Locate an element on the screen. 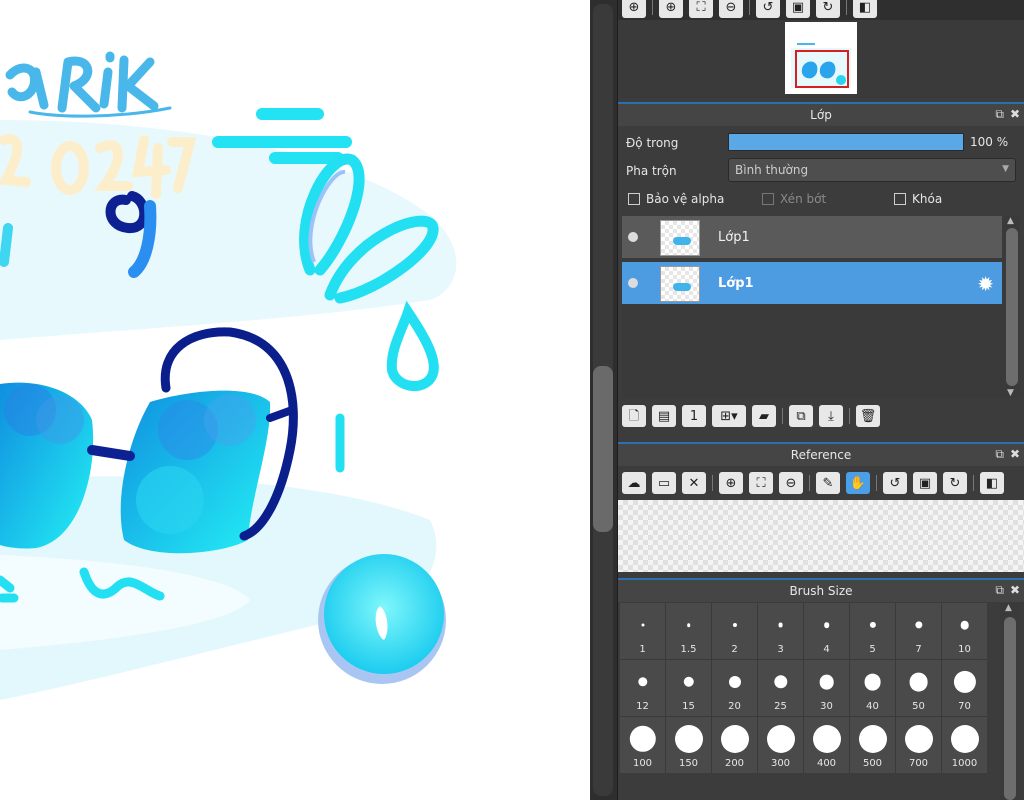 This screenshot has height=800, width=1024. brush-size-cell: 1000 is located at coordinates (964, 745).